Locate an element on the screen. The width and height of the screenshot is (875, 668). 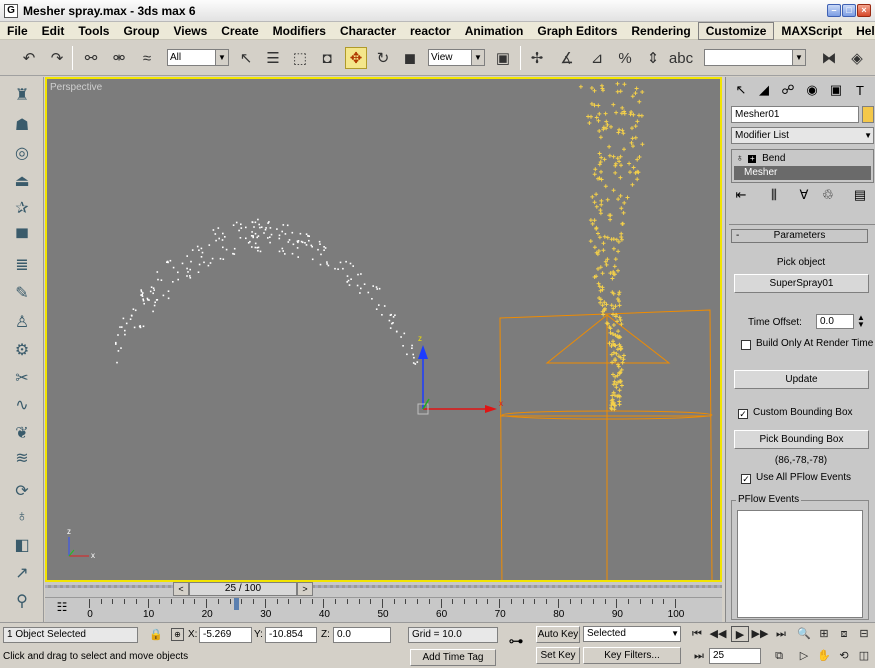
time-offset-spinner: ▲ ▼ is located at coordinates (861, 321).